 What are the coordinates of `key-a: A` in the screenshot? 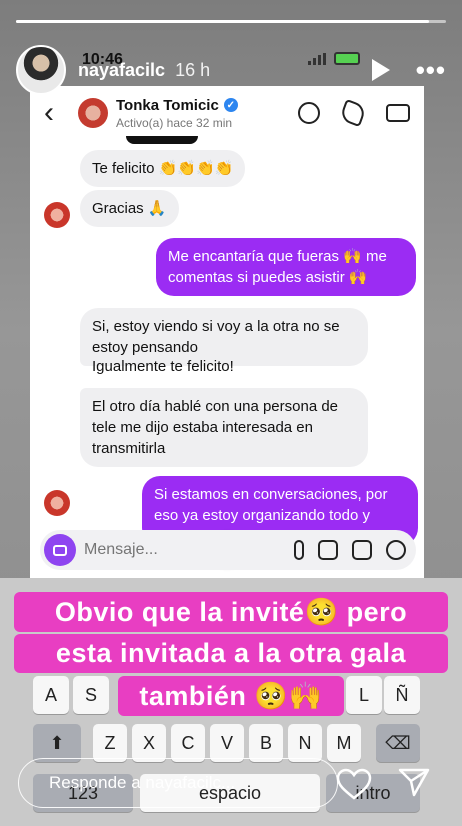 It's located at (51, 695).